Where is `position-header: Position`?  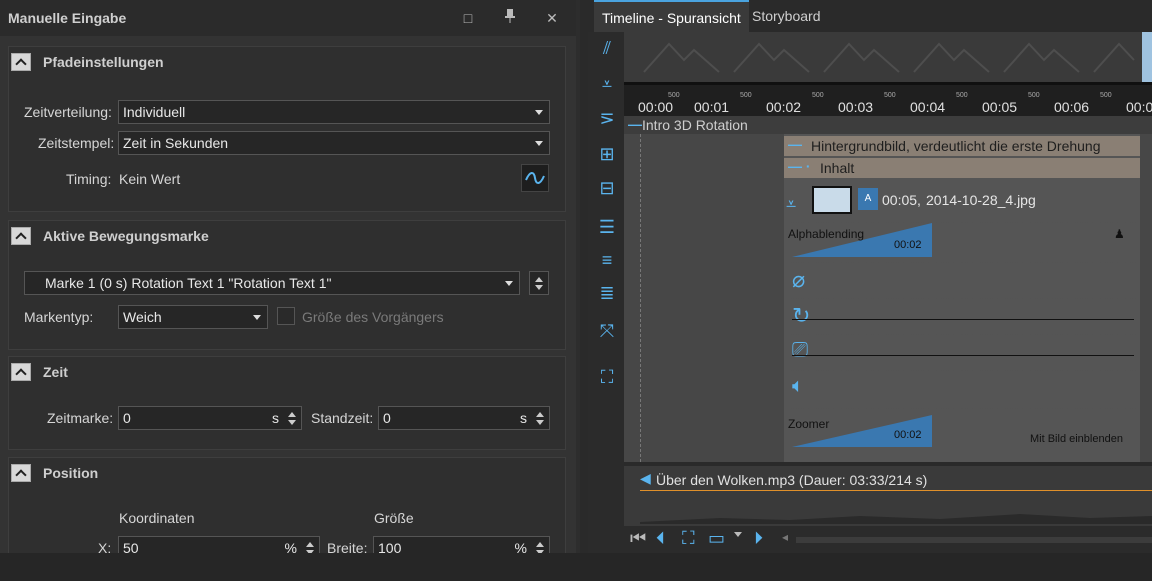
position-header: Position is located at coordinates (287, 473).